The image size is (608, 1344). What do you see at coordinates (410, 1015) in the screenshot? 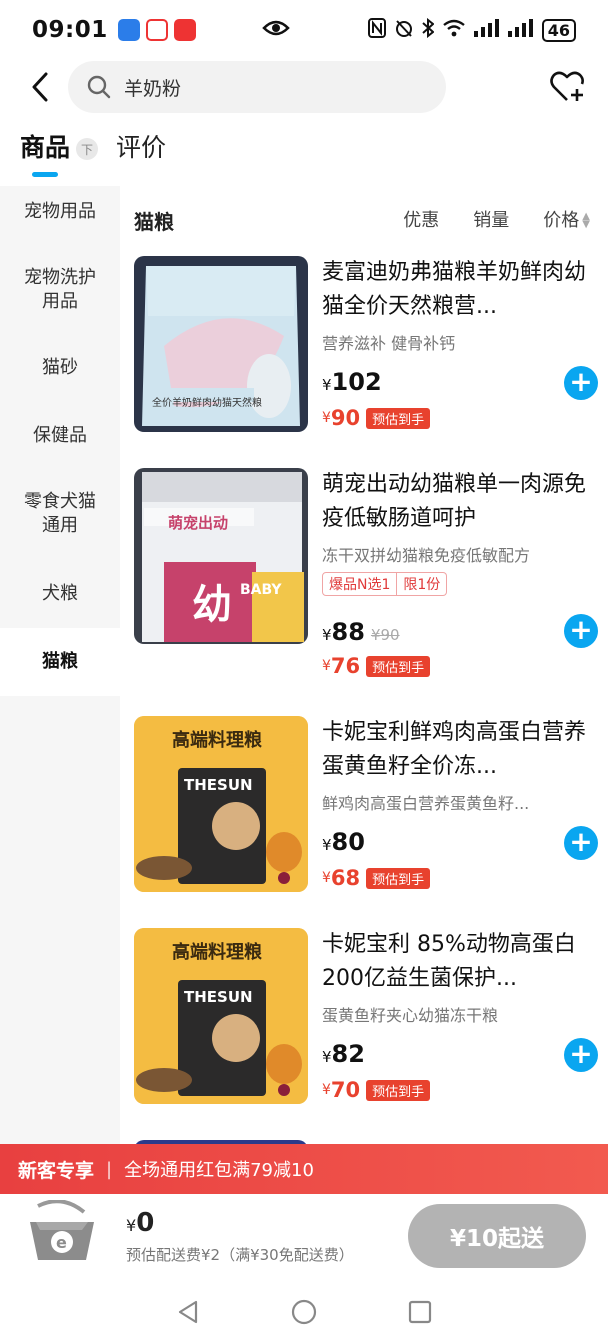
I see `product-subtitle: 蛋黄鱼籽夹心幼猫冻干粮` at bounding box center [410, 1015].